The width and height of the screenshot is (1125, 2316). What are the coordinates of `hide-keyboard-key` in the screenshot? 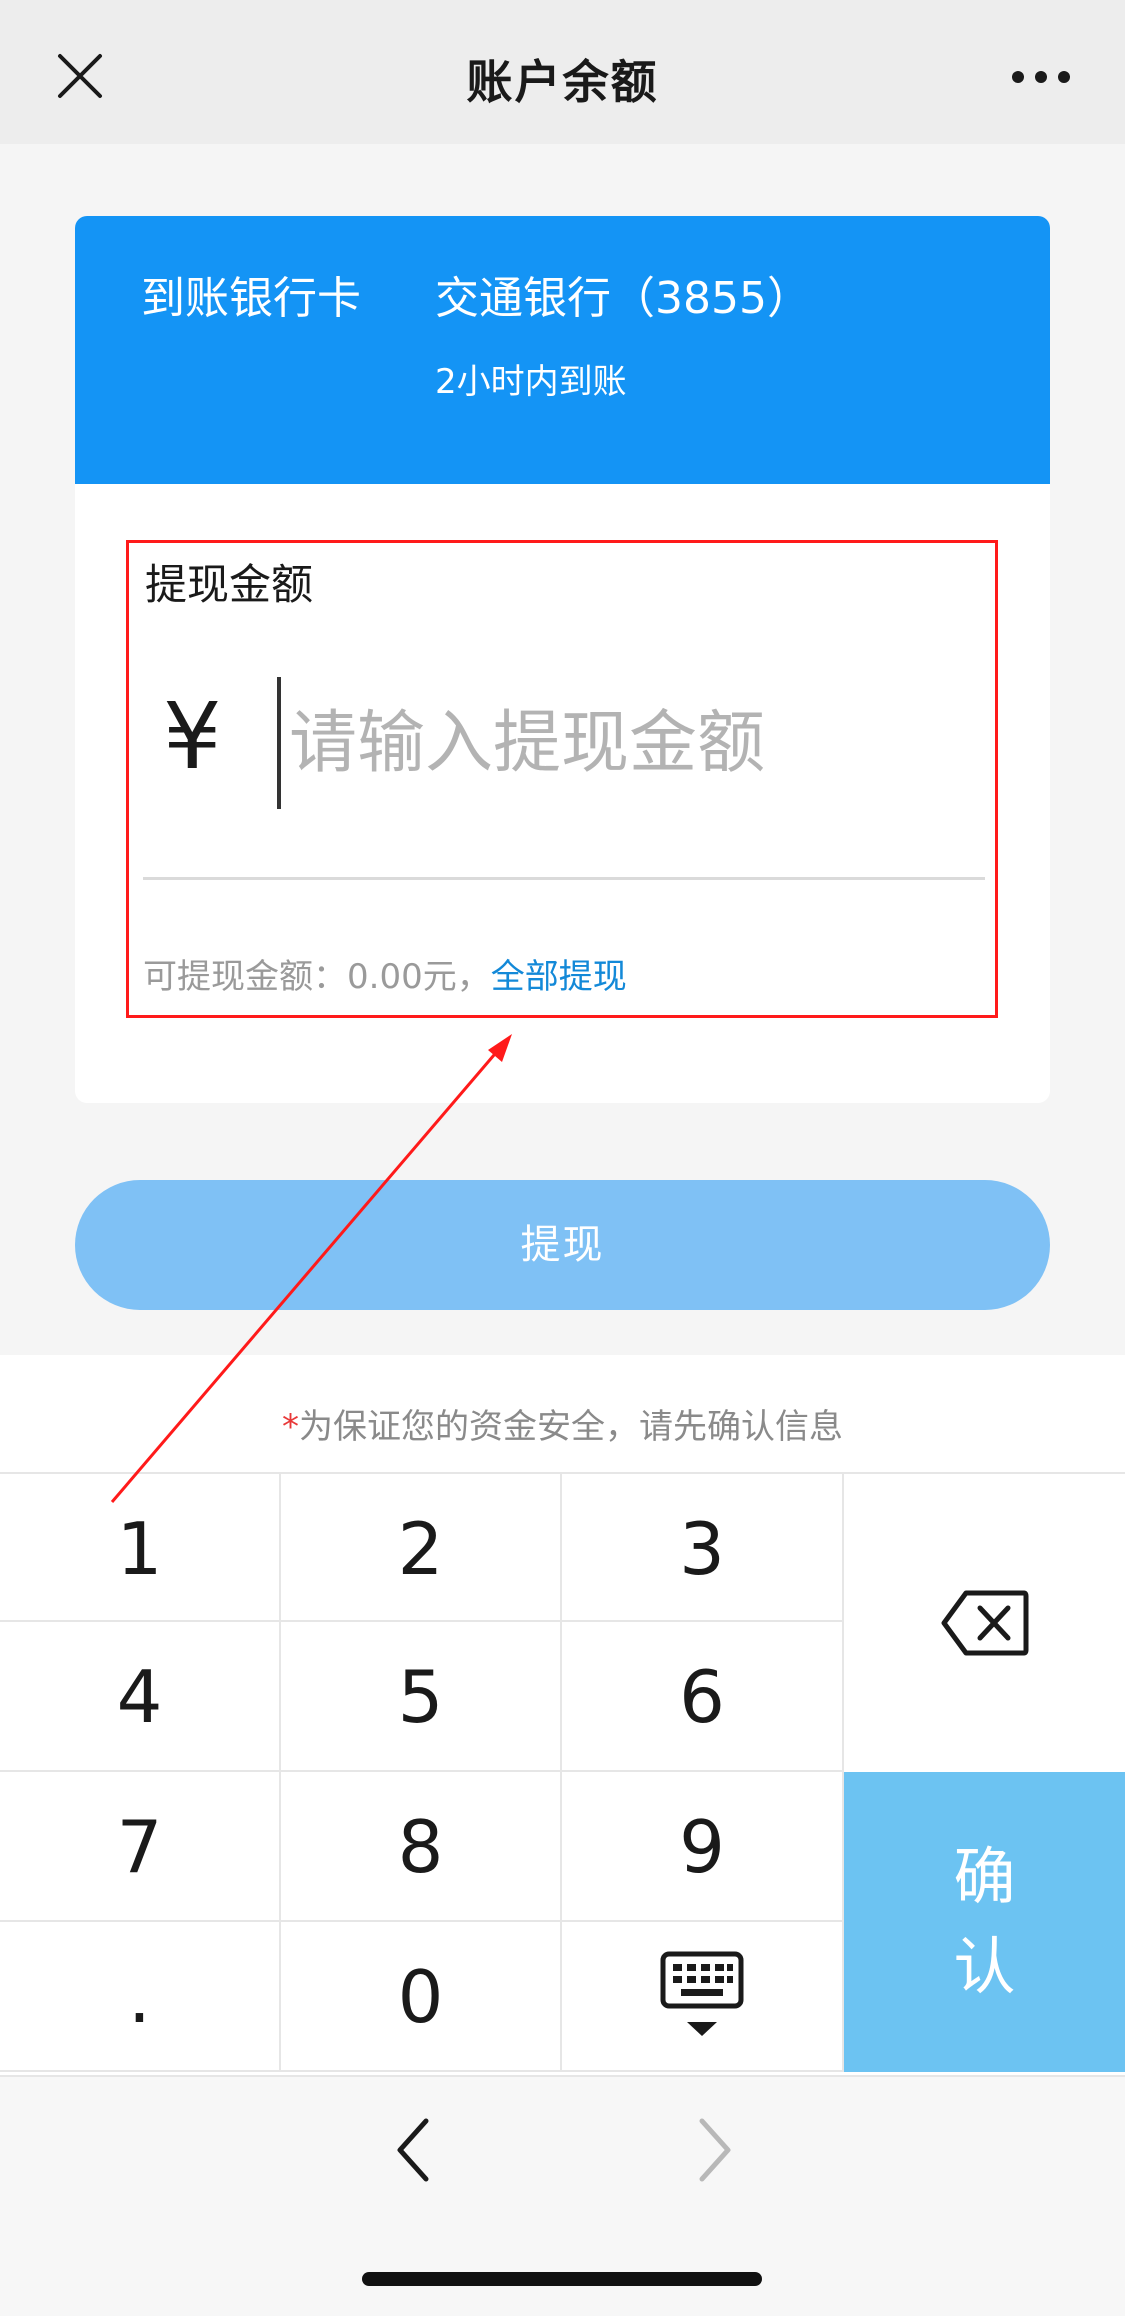 It's located at (703, 1997).